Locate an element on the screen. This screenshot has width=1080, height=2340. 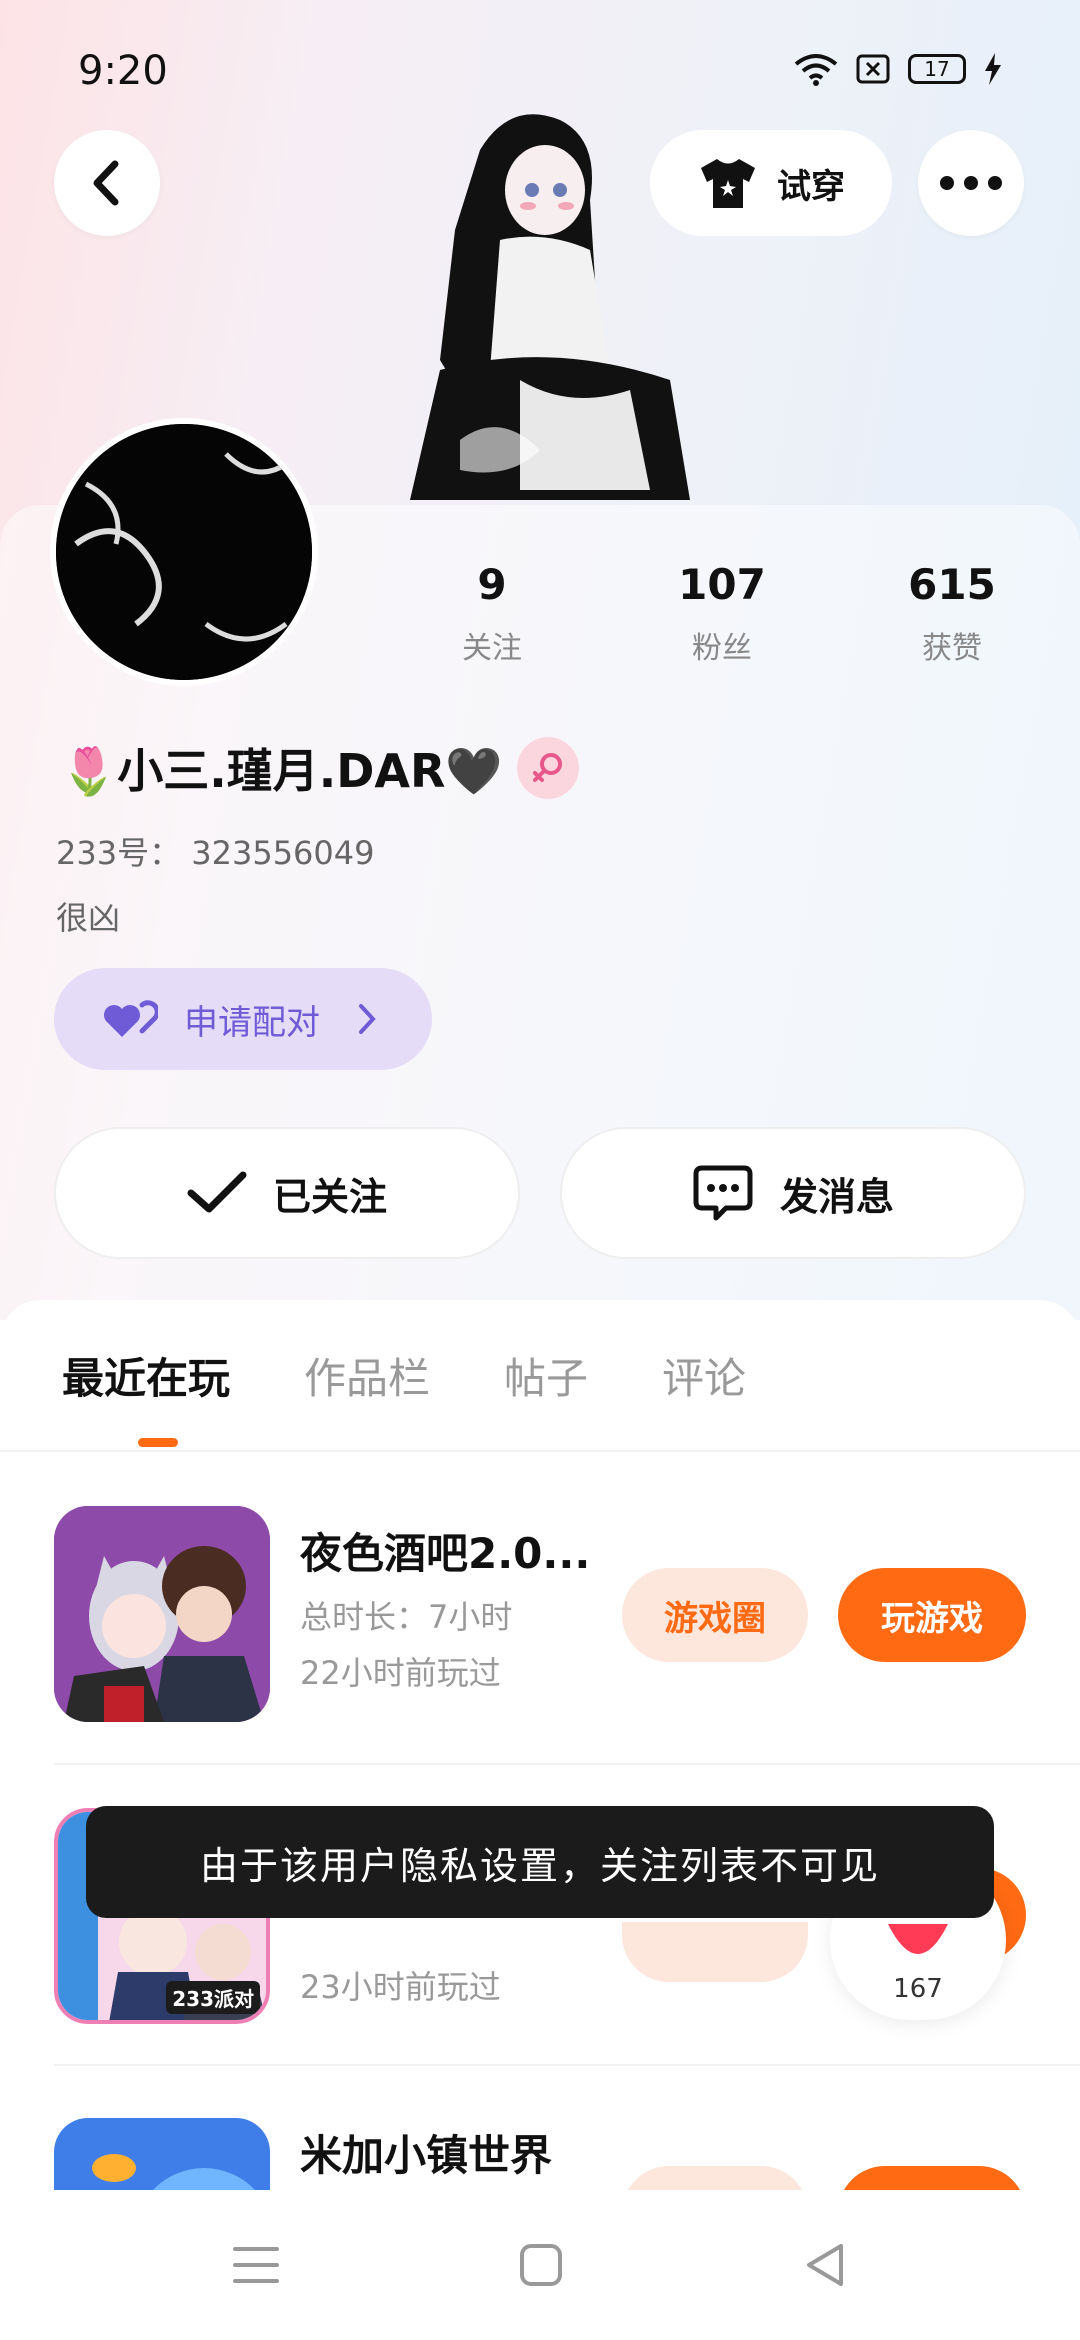
recent-apps-icon is located at coordinates (256, 2265).